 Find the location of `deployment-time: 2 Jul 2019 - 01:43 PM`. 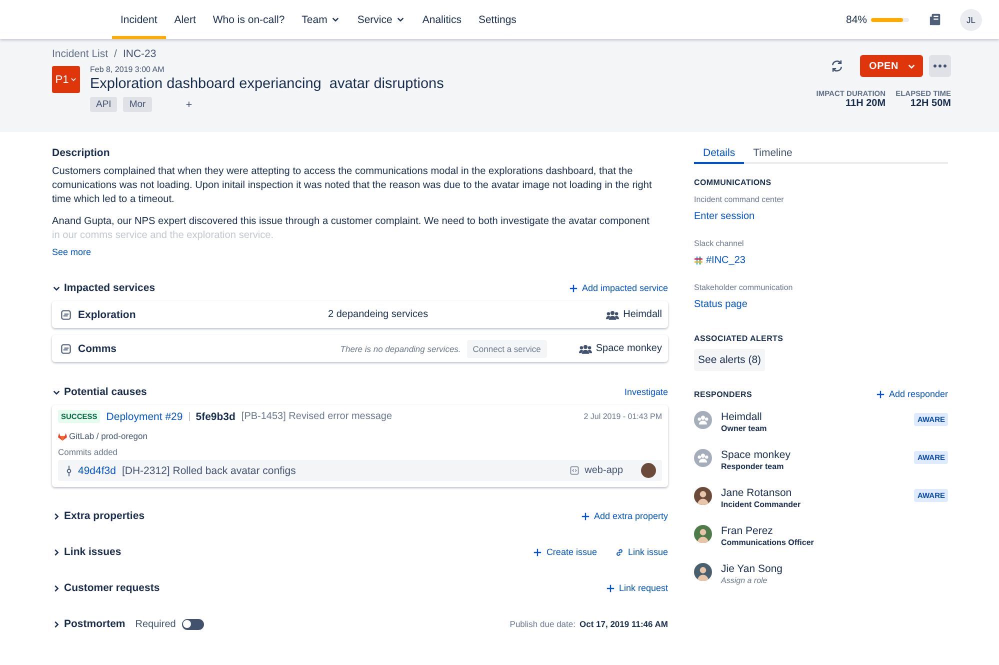

deployment-time: 2 Jul 2019 - 01:43 PM is located at coordinates (623, 416).